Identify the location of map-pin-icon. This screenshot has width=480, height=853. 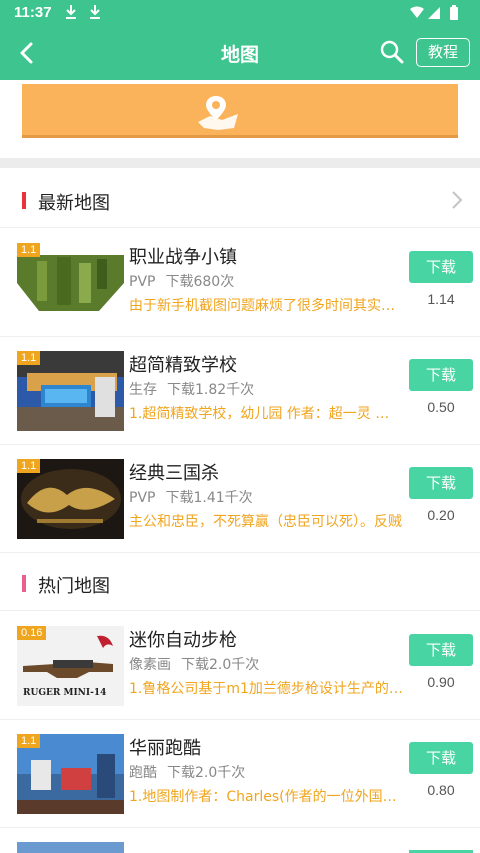
(218, 113).